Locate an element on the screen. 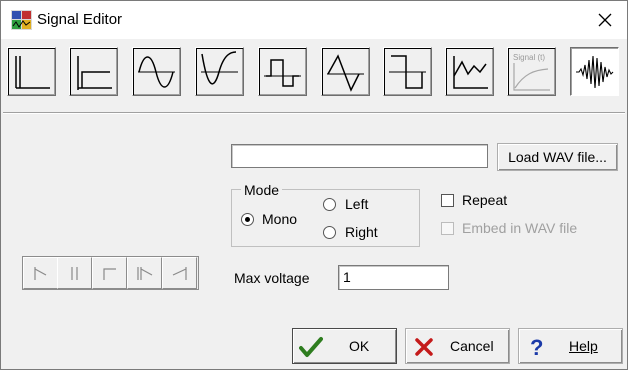  sine-wave-icon is located at coordinates (156, 72).